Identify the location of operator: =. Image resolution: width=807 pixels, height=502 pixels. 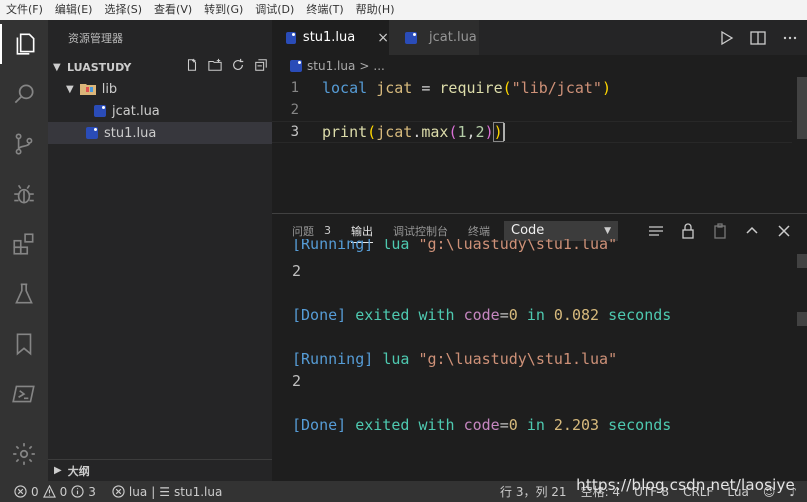
(426, 88).